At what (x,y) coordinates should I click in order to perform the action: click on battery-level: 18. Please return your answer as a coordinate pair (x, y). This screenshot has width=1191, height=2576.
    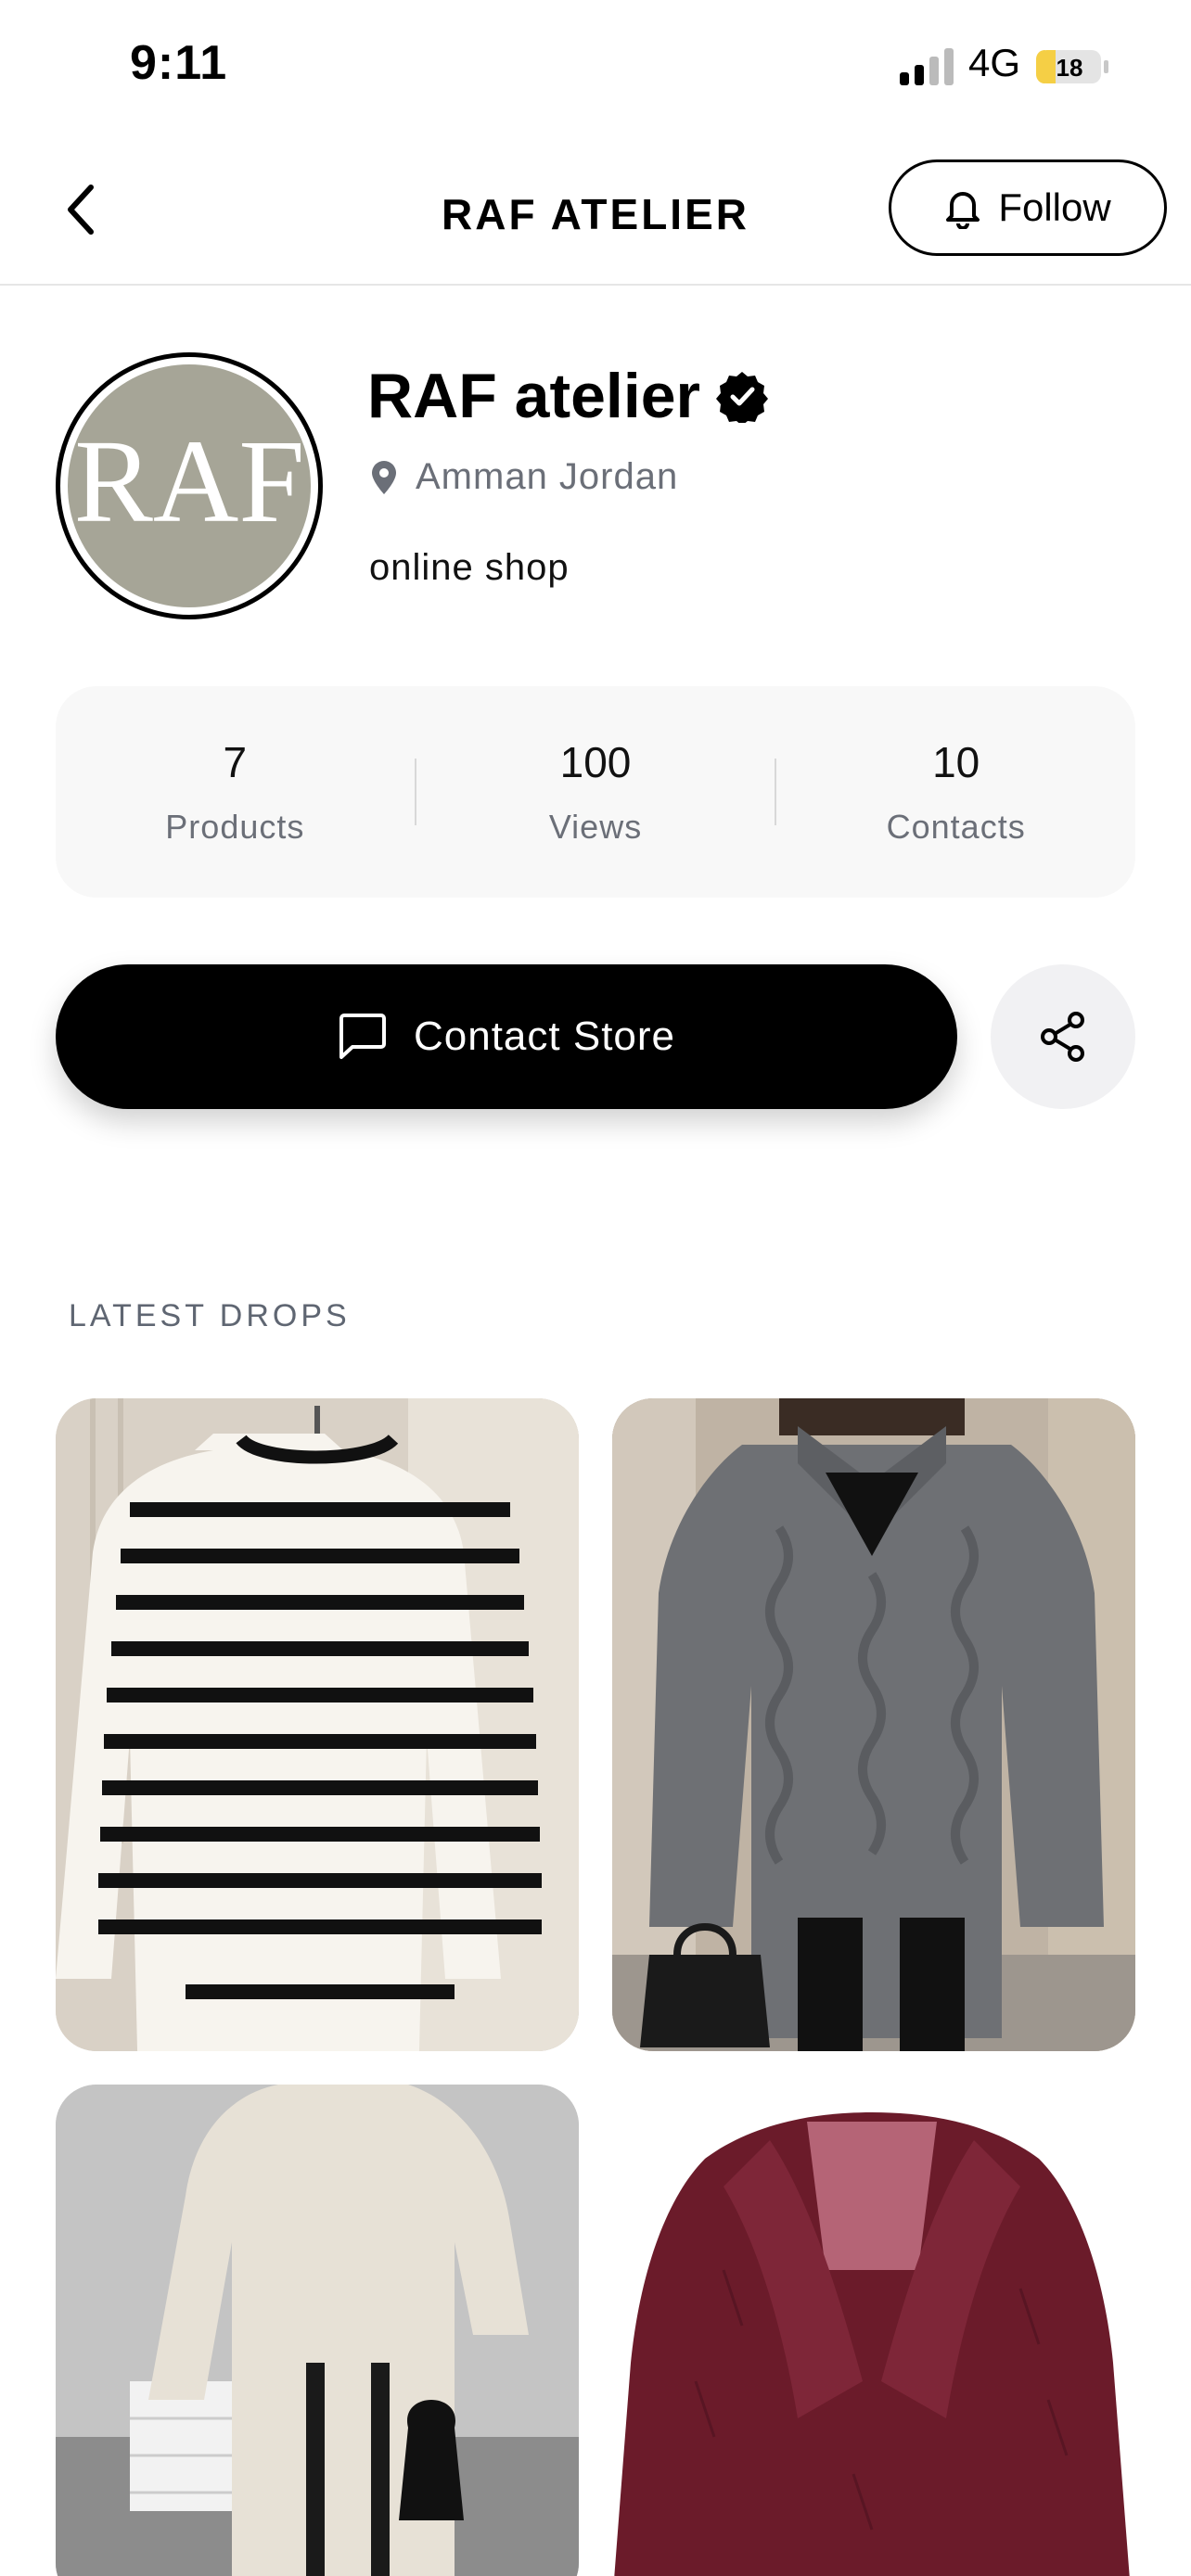
    Looking at the image, I should click on (1070, 68).